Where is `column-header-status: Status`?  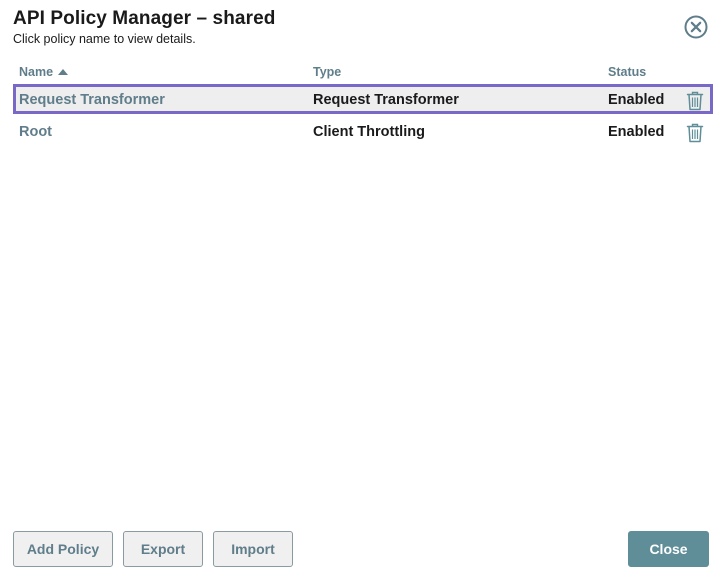 column-header-status: Status is located at coordinates (627, 72).